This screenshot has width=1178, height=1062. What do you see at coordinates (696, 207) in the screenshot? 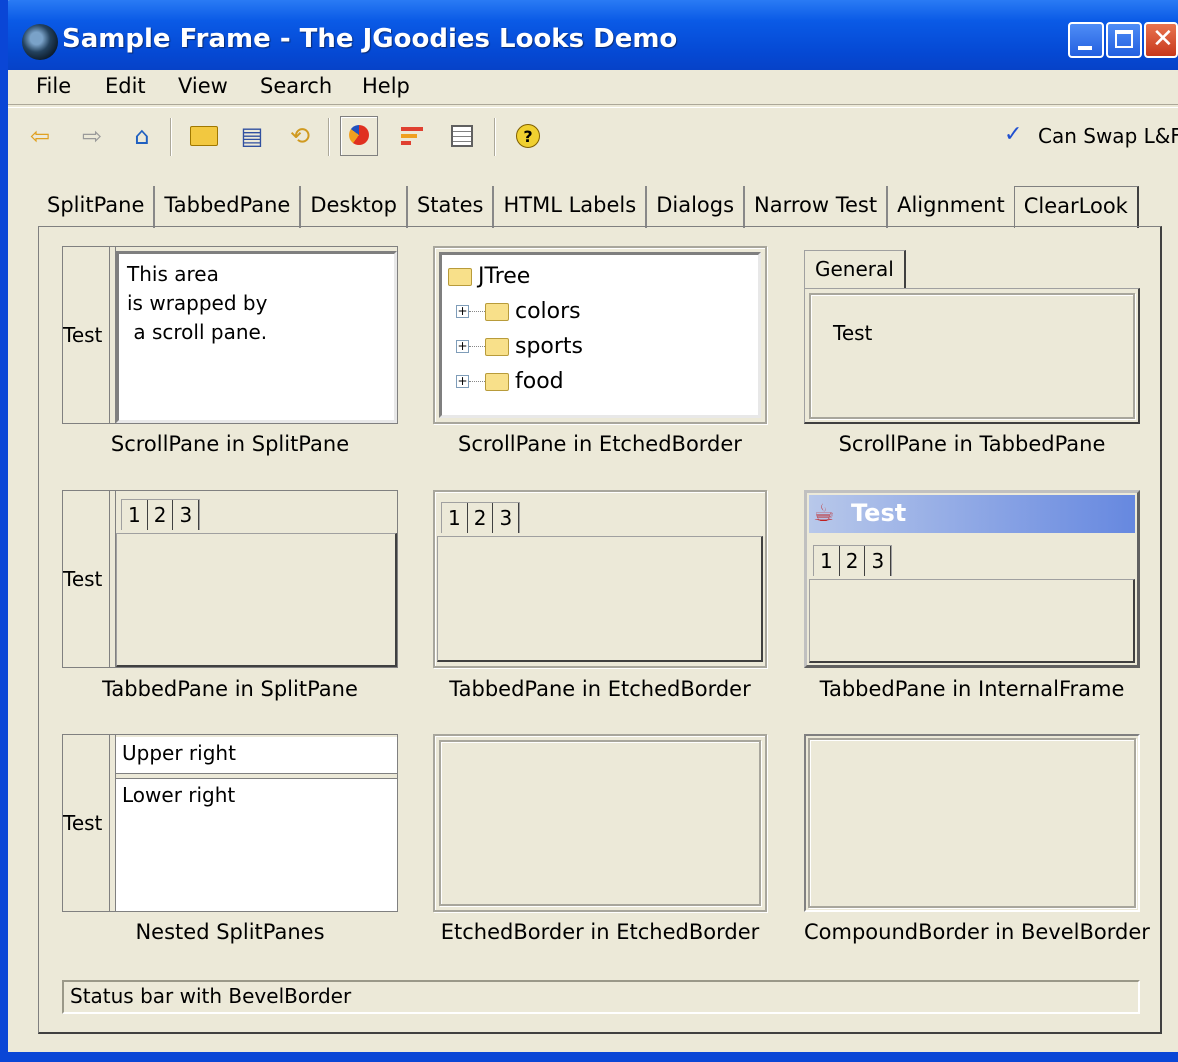
I see `tab-dialogs: Dialogs` at bounding box center [696, 207].